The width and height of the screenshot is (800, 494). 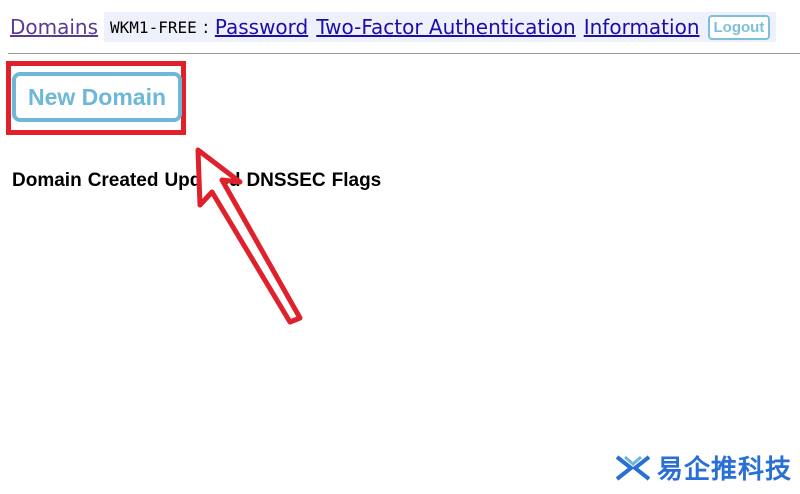 I want to click on column-header-updated: Updated, so click(x=202, y=180).